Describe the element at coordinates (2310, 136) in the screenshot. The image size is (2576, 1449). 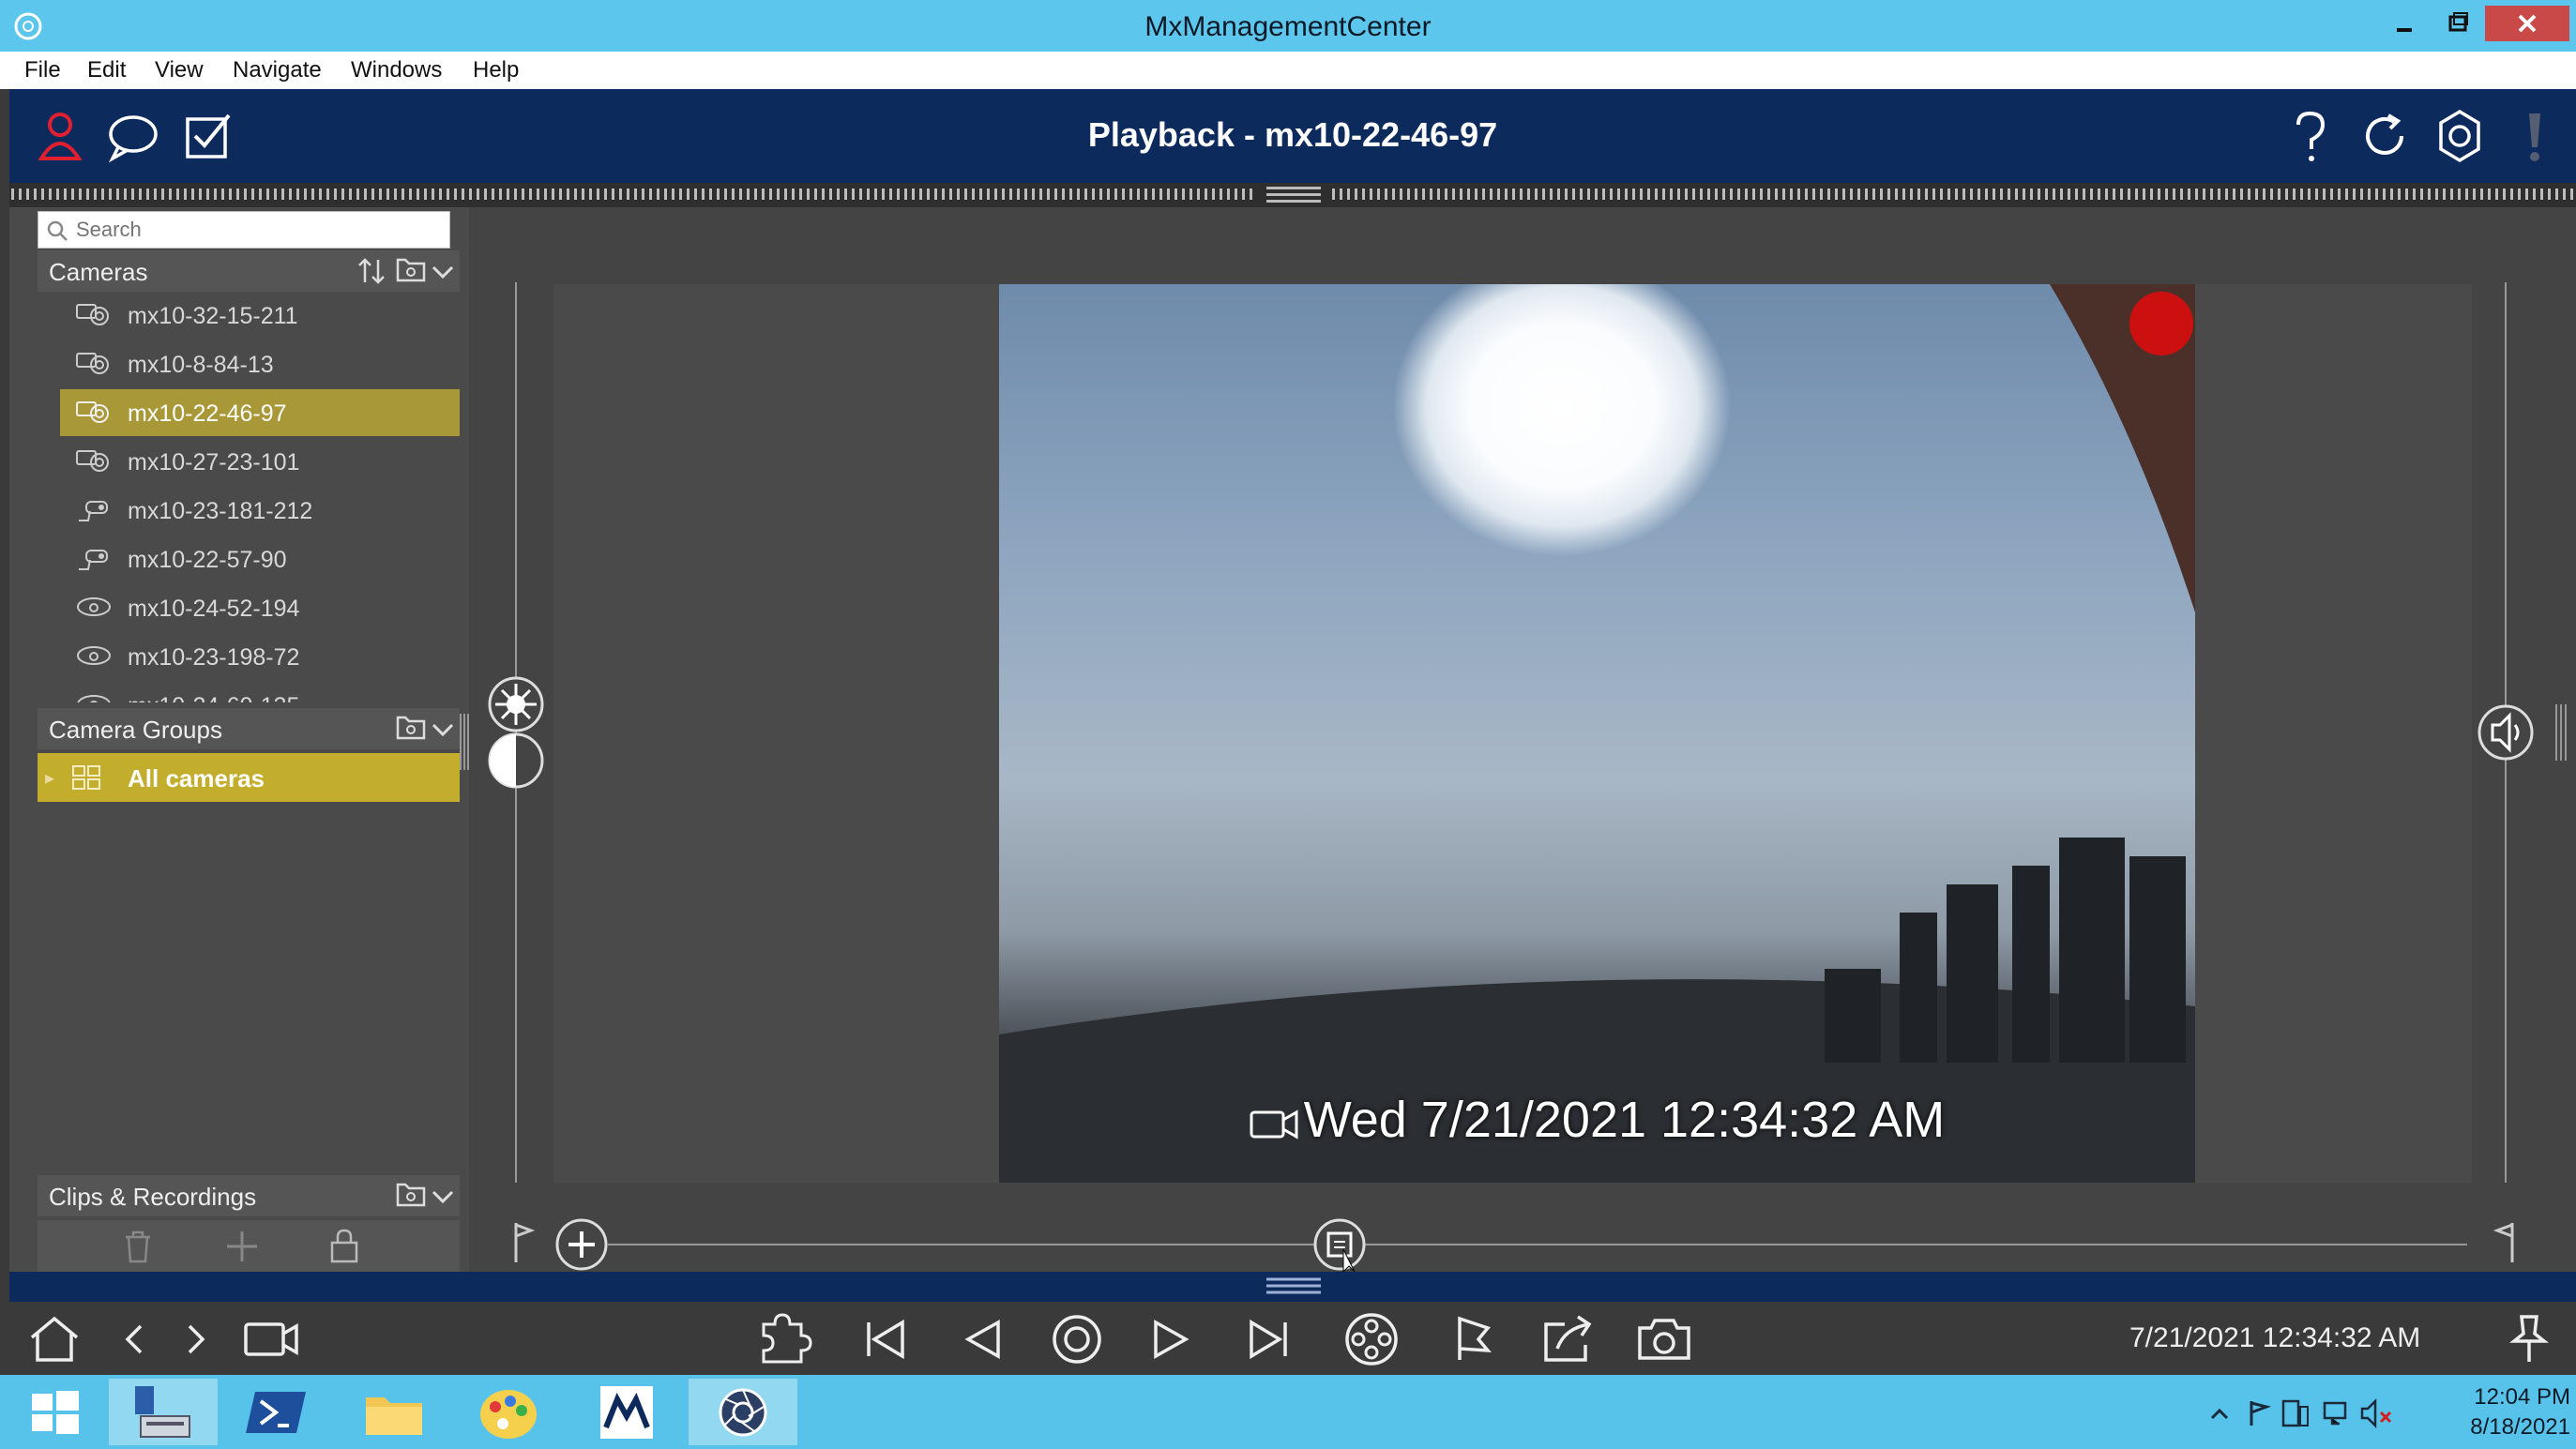
I see `help-icon` at that location.